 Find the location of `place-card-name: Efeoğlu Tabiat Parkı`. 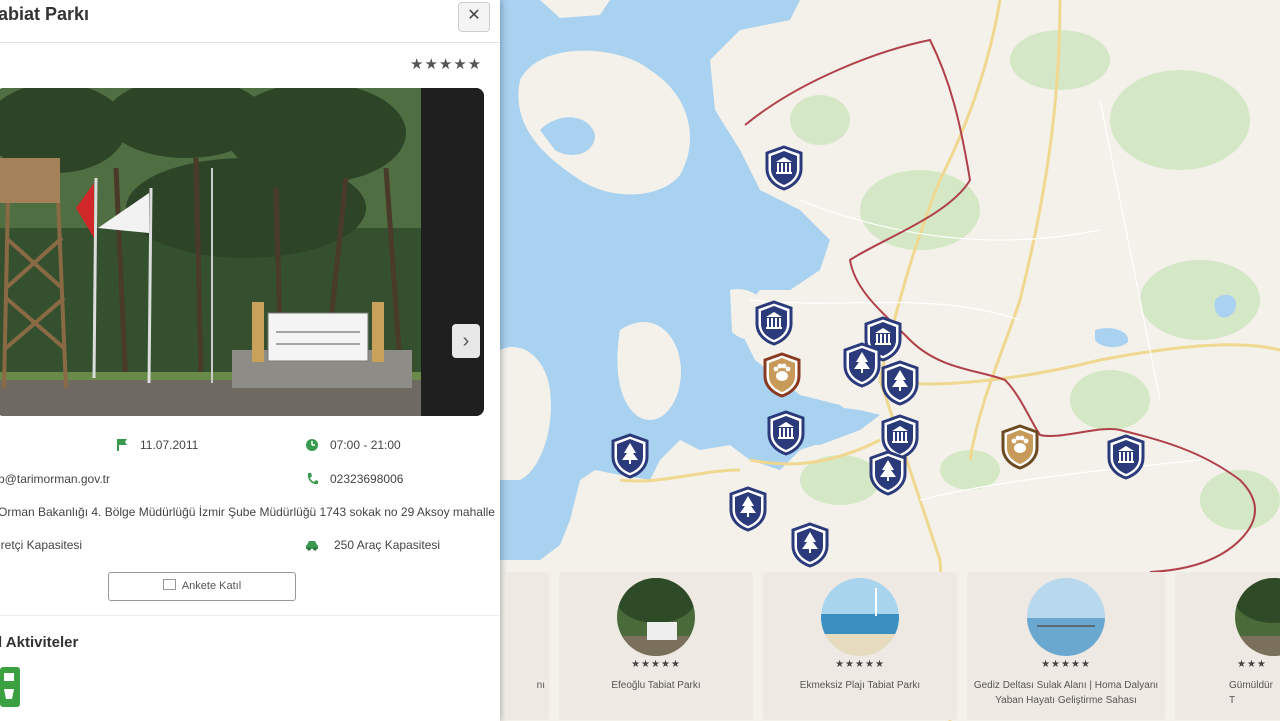

place-card-name: Efeoğlu Tabiat Parkı is located at coordinates (656, 685).